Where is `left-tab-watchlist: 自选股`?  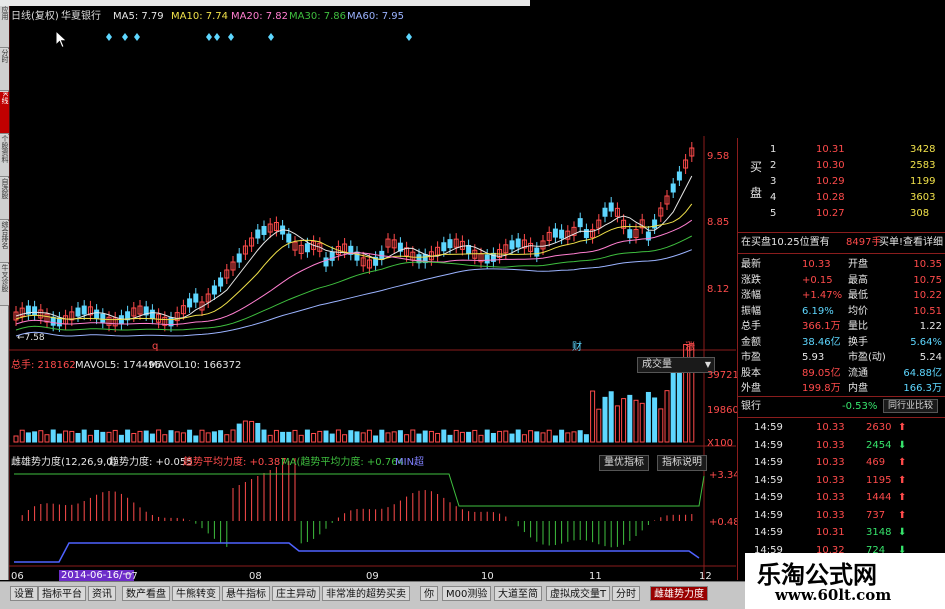 left-tab-watchlist: 自选股 is located at coordinates (4, 199).